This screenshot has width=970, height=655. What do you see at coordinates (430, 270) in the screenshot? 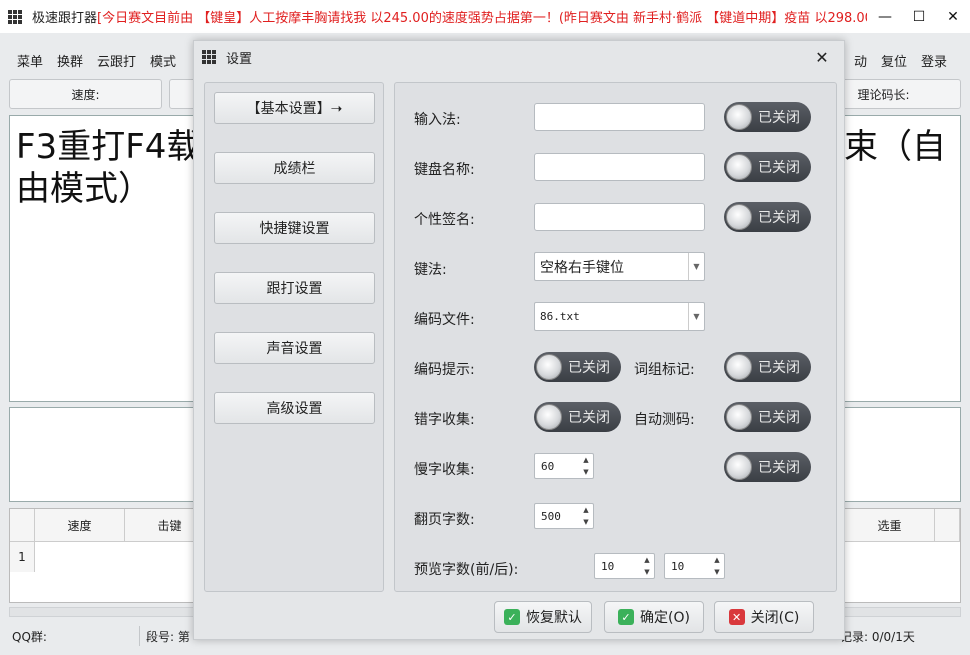
I see `key-method-label: 键法:` at bounding box center [430, 270].